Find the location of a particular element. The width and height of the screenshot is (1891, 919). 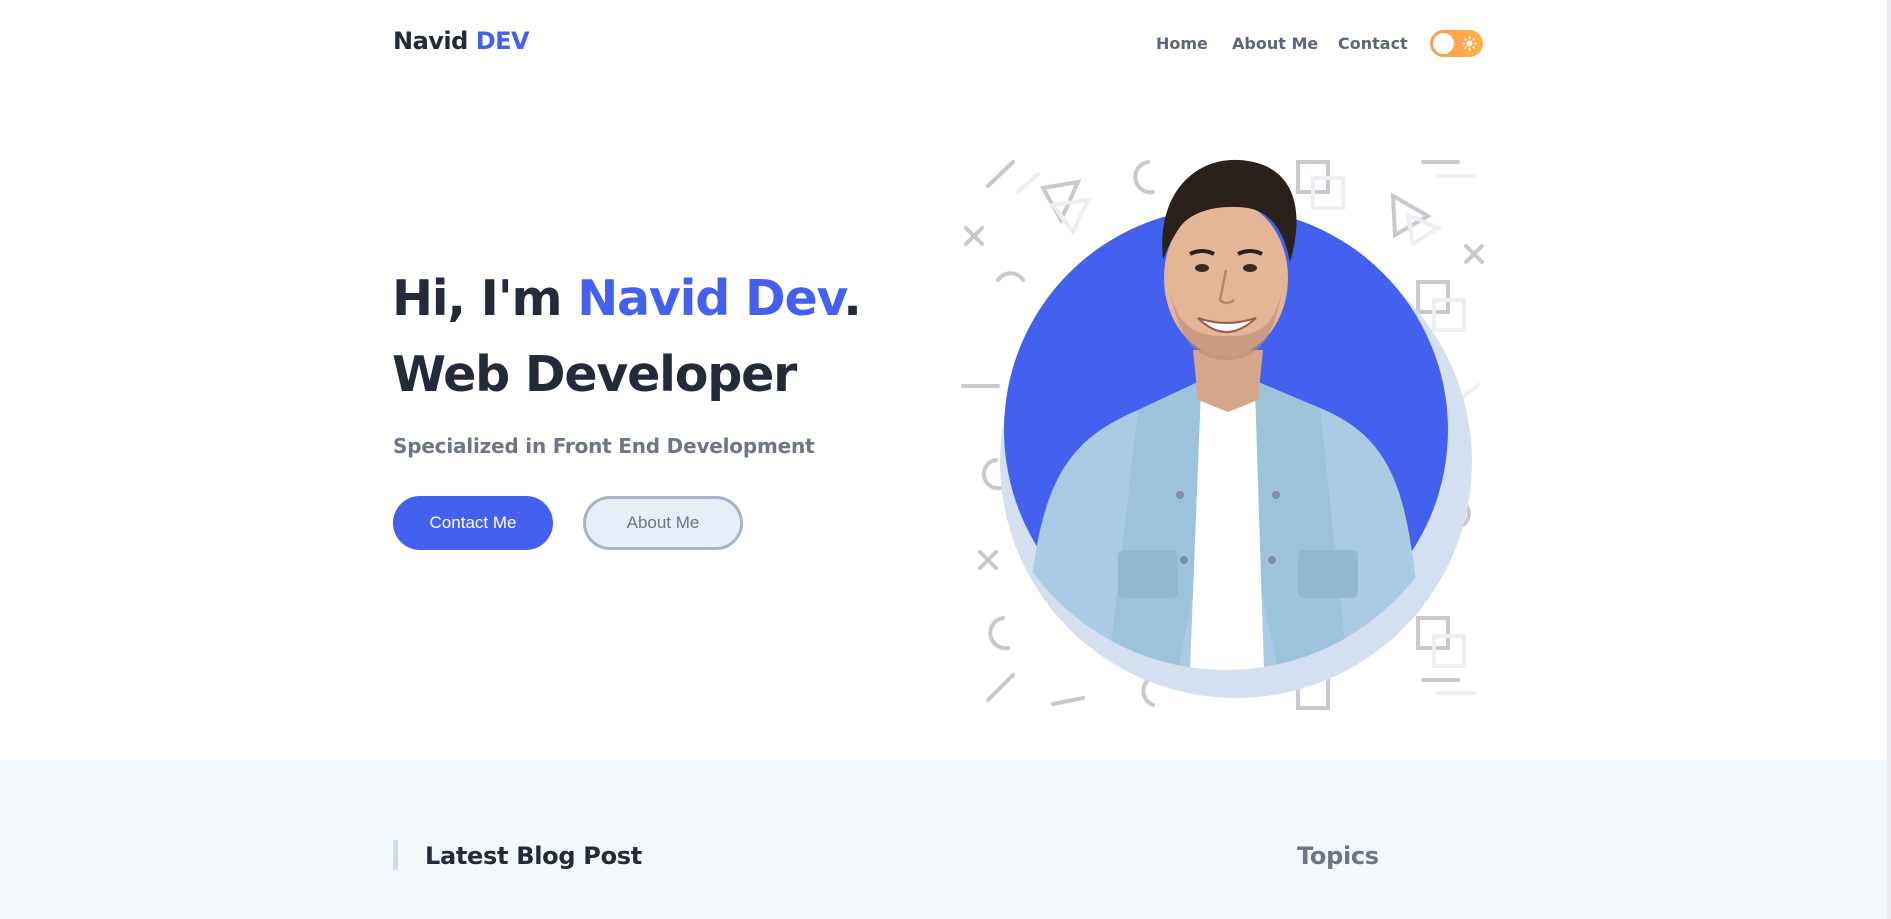

site-logo: Navid DEV is located at coordinates (461, 41).